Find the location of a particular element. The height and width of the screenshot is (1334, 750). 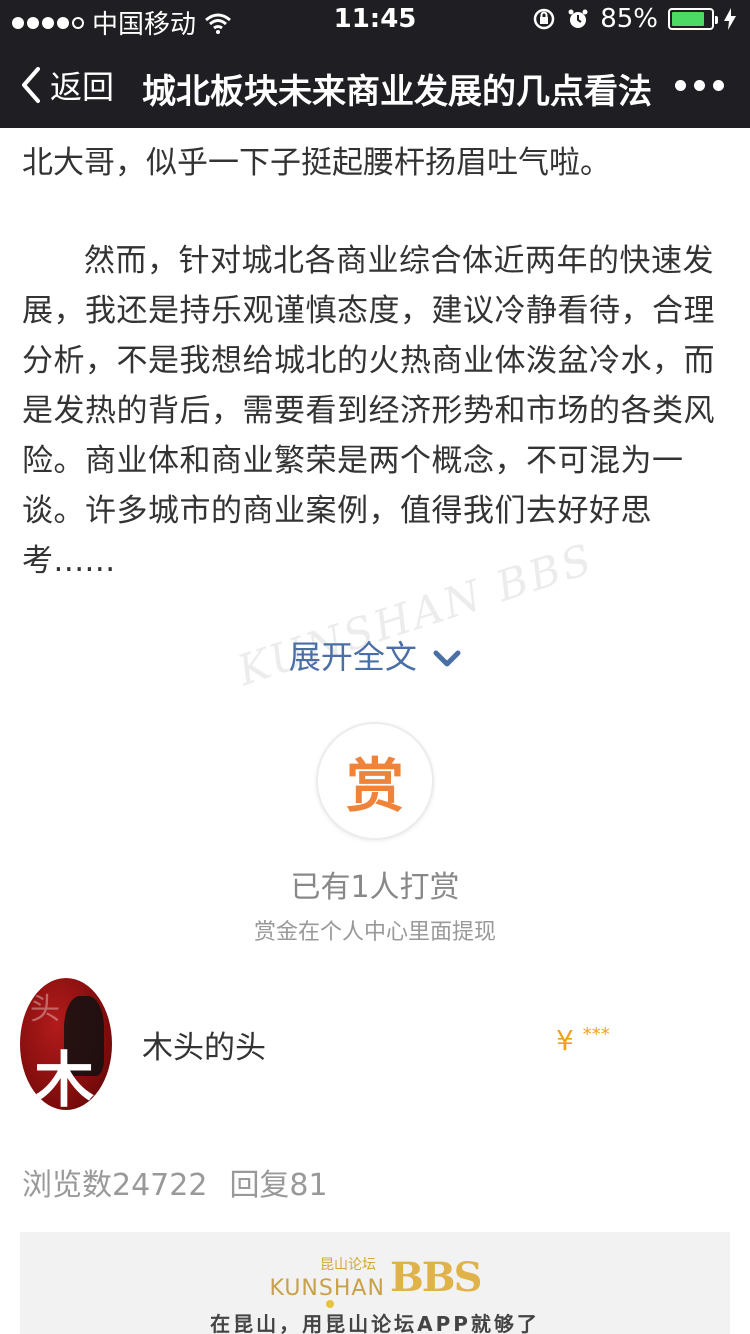

battery-icon is located at coordinates (693, 19).